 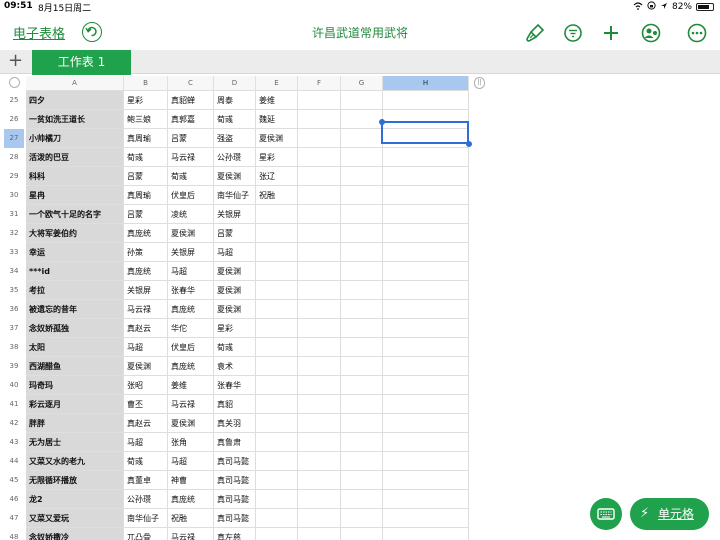 I want to click on cell-c: 姜维, so click(x=191, y=385).